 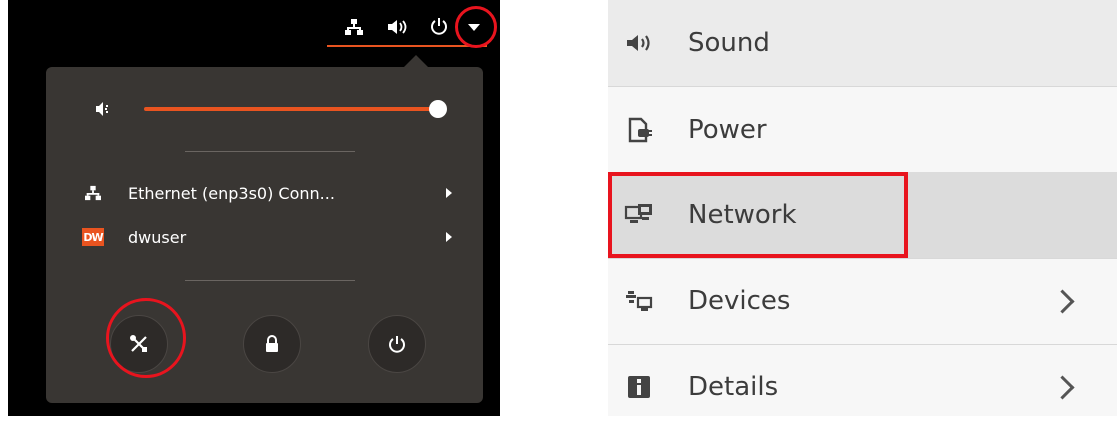 What do you see at coordinates (739, 301) in the screenshot?
I see `sidebar-item-label: Devices` at bounding box center [739, 301].